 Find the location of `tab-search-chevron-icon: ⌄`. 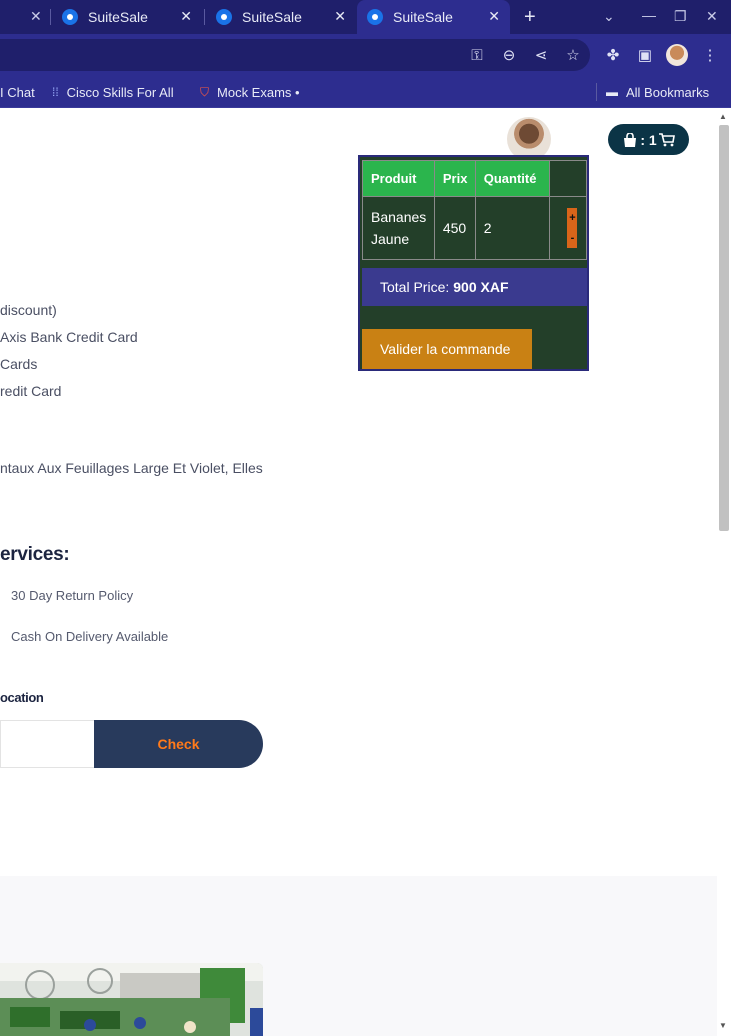

tab-search-chevron-icon: ⌄ is located at coordinates (609, 16).